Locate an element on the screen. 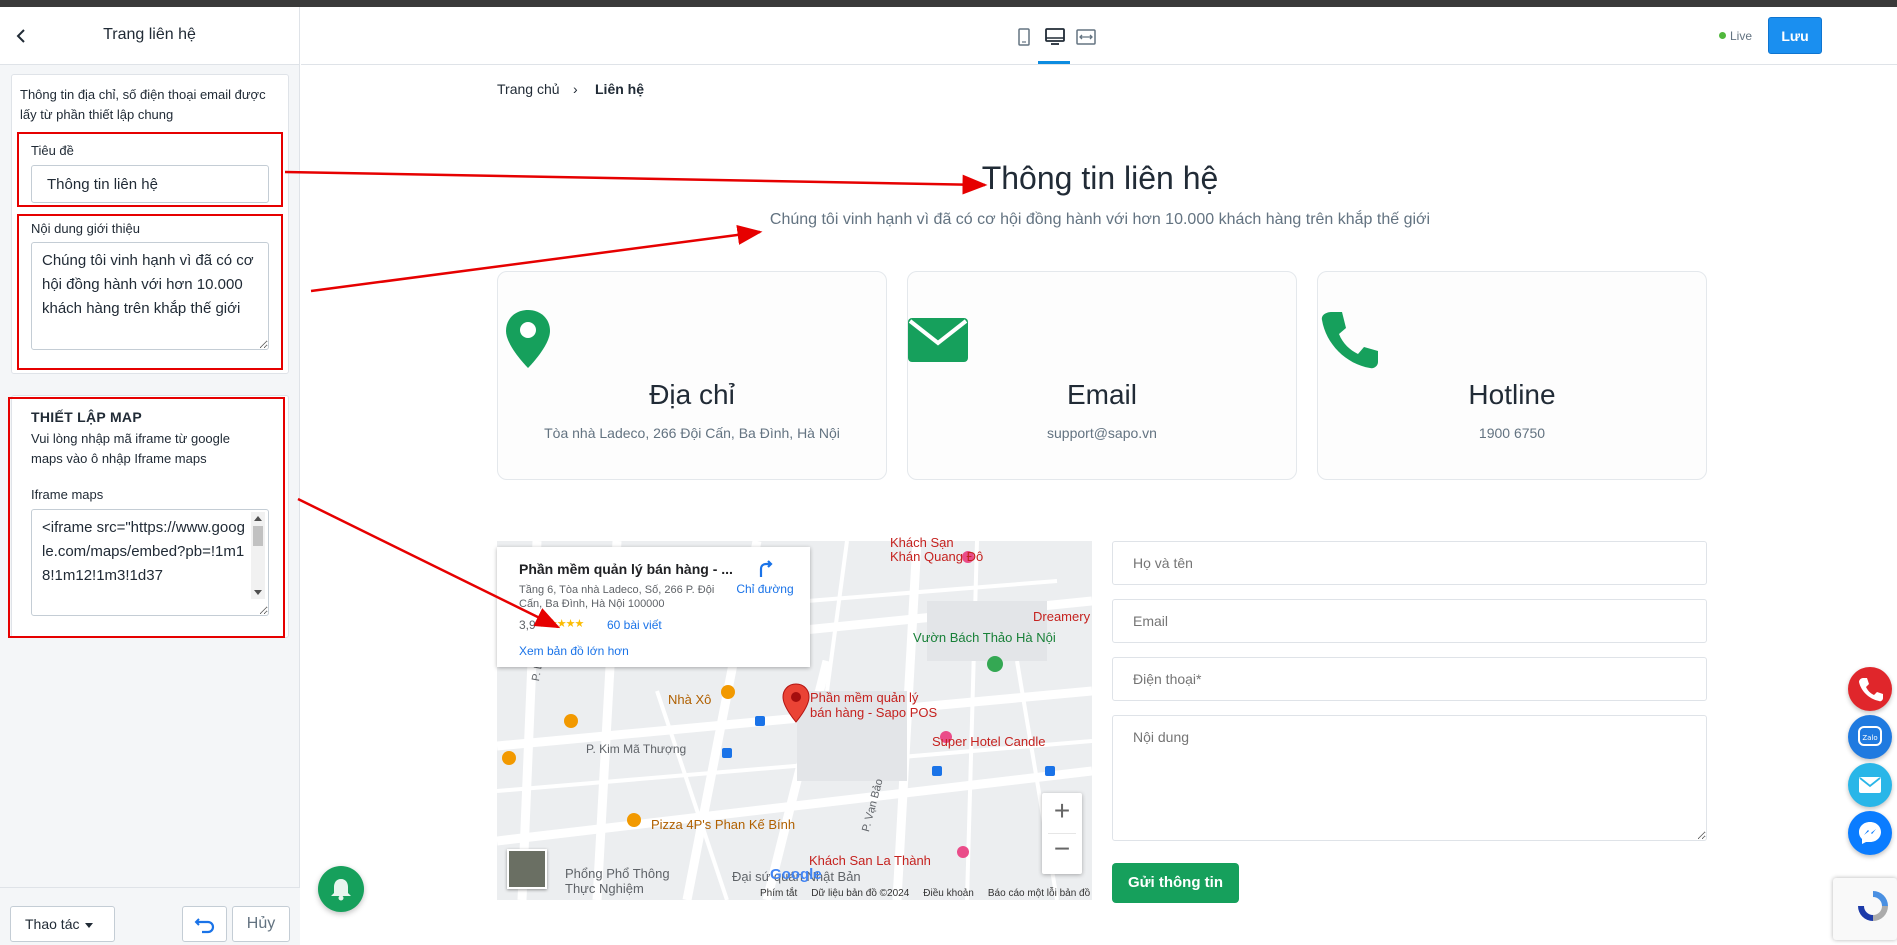 This screenshot has width=1897, height=945. message-field is located at coordinates (1409, 778).